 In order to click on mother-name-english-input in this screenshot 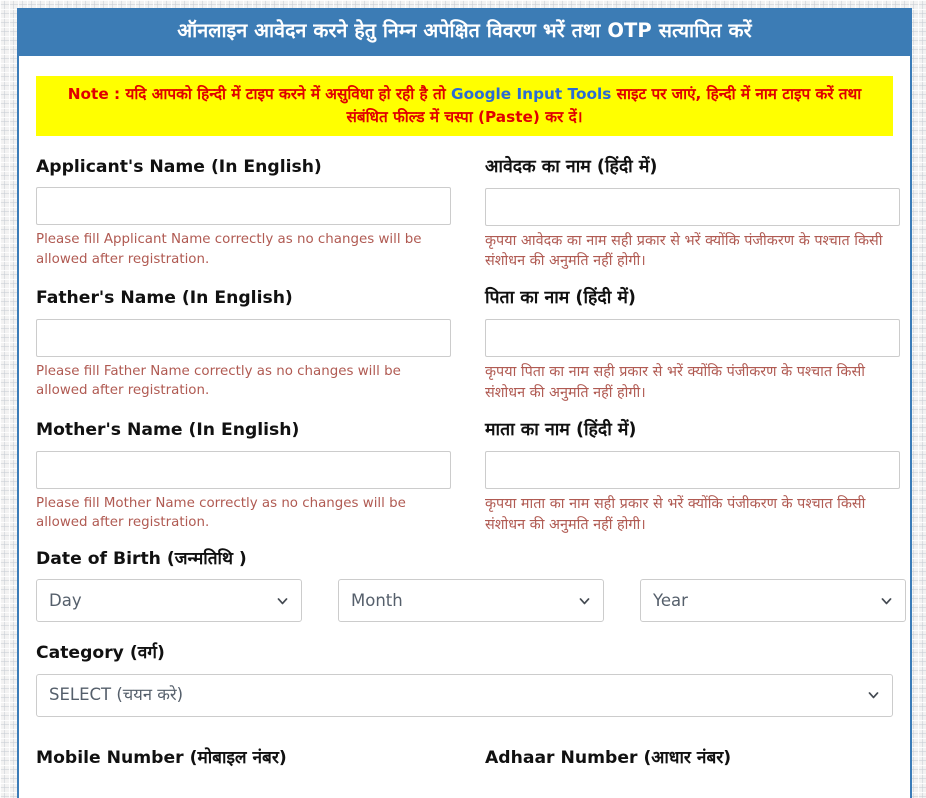, I will do `click(243, 469)`.